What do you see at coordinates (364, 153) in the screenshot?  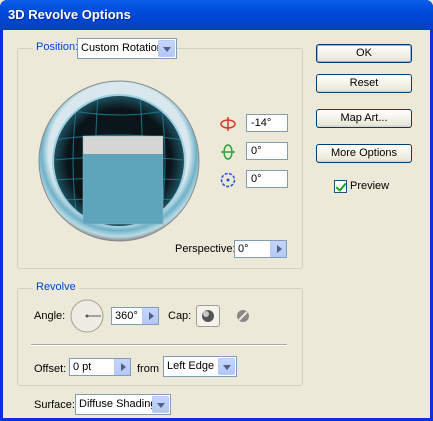 I see `more-options-button: More Options` at bounding box center [364, 153].